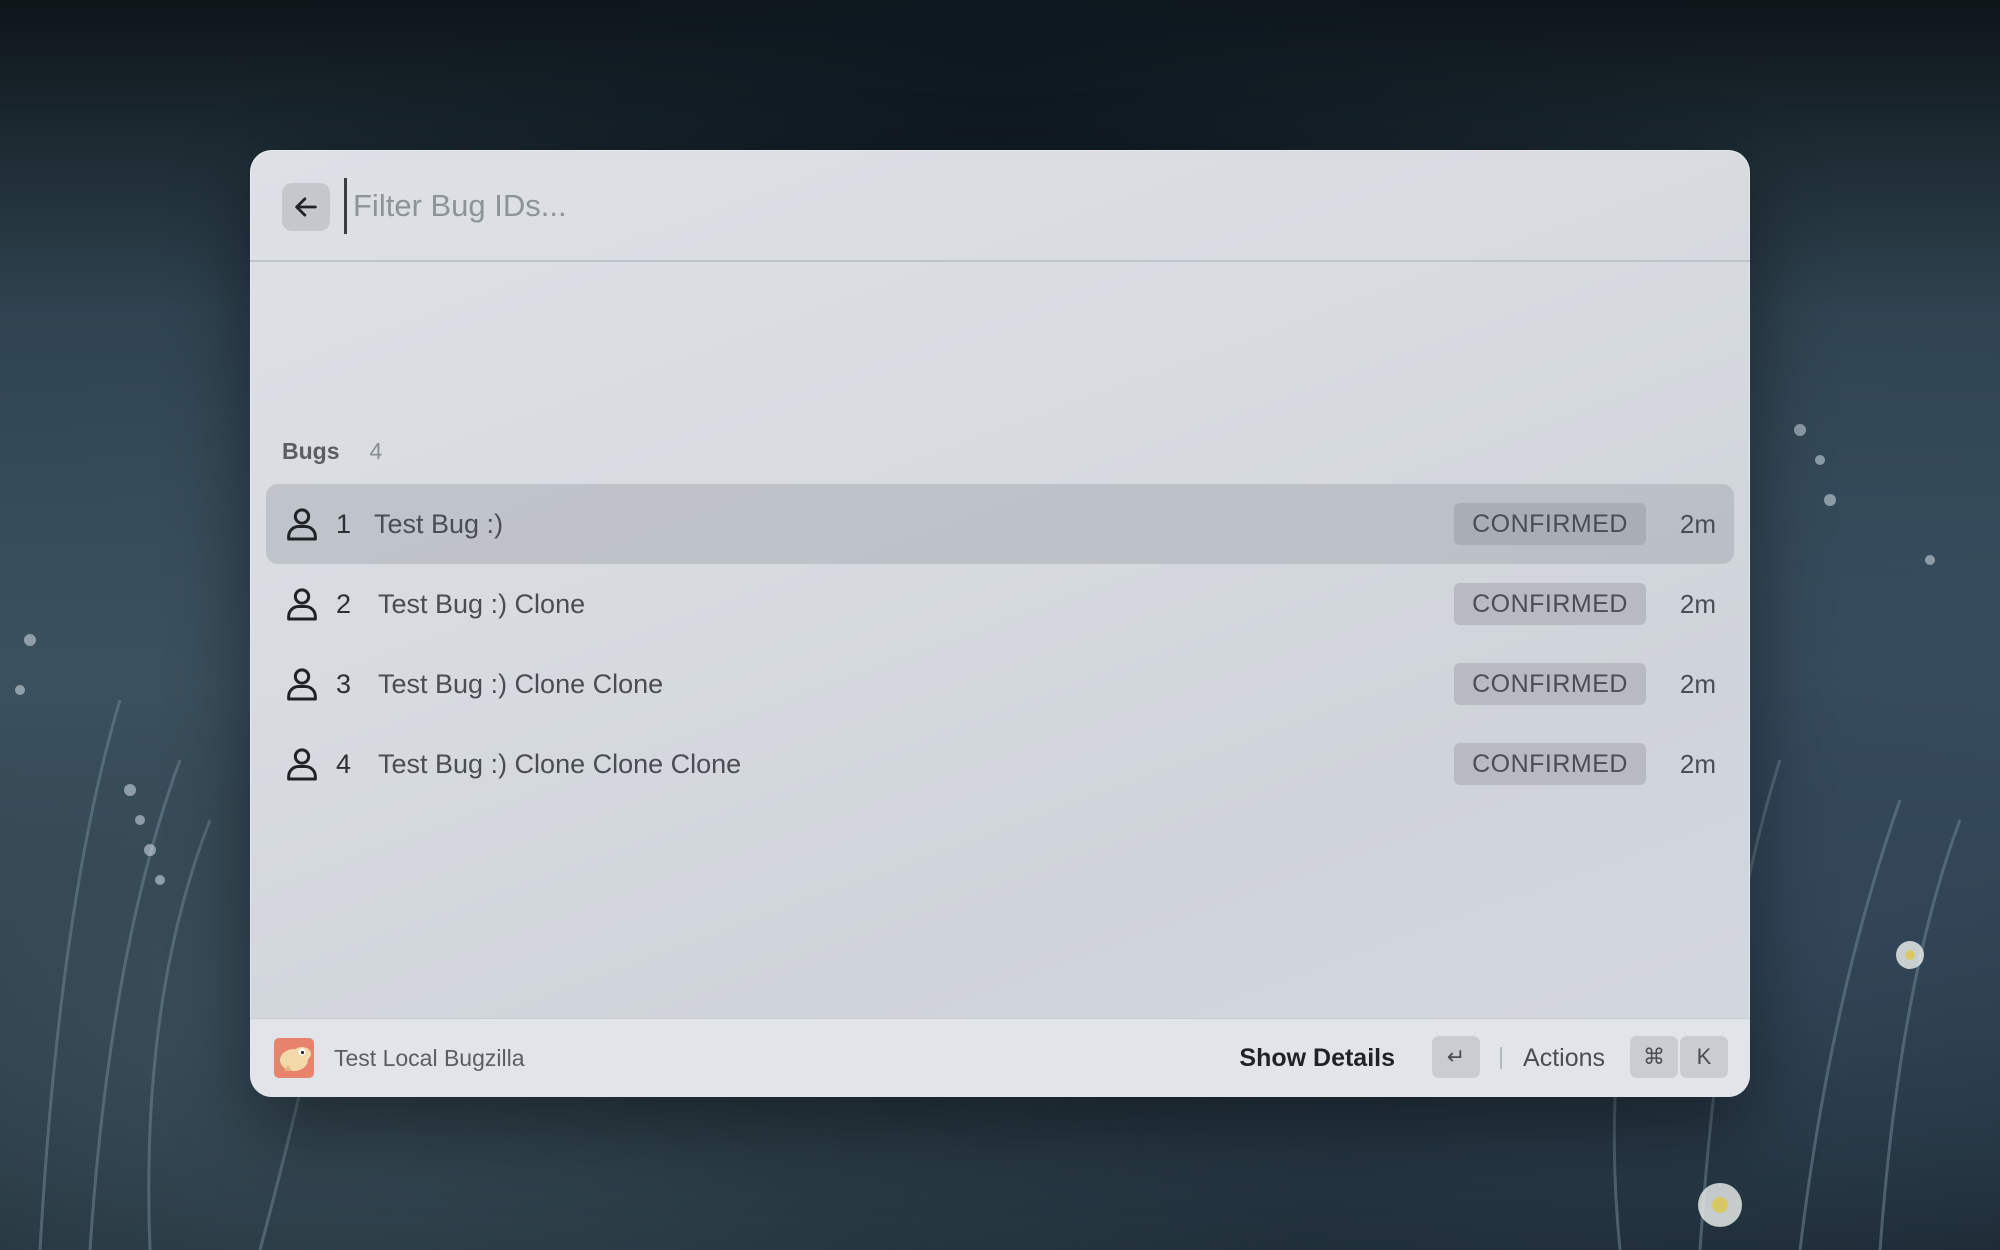 This screenshot has height=1250, width=2000. What do you see at coordinates (521, 683) in the screenshot?
I see `bug-title: Test Bug :) Clone Clone` at bounding box center [521, 683].